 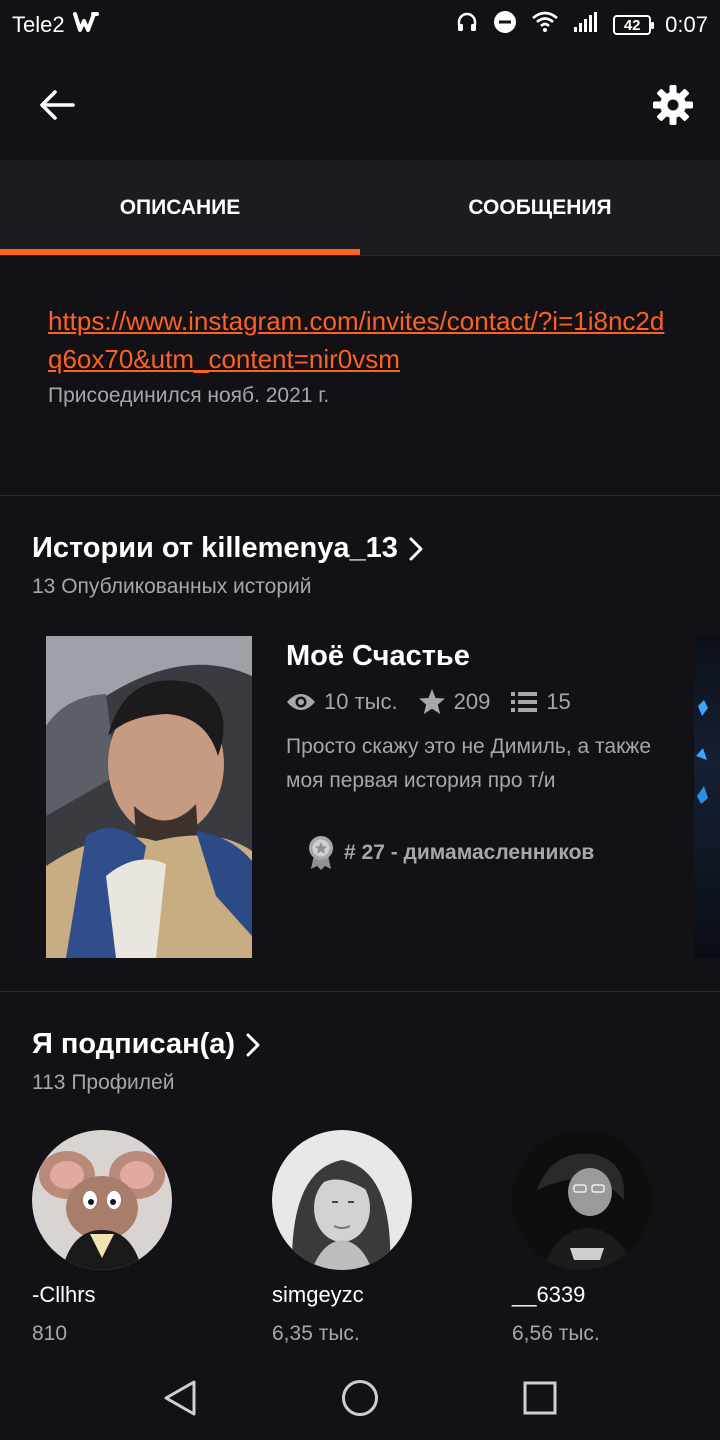 I want to click on joined-date: Присоединился нояб. 2021 г., so click(x=189, y=395).